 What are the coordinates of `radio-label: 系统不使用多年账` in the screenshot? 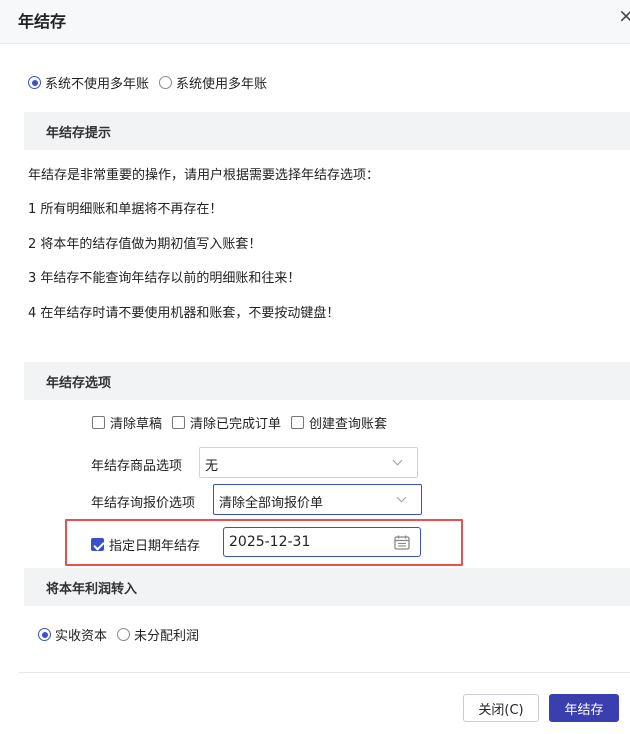 It's located at (97, 84).